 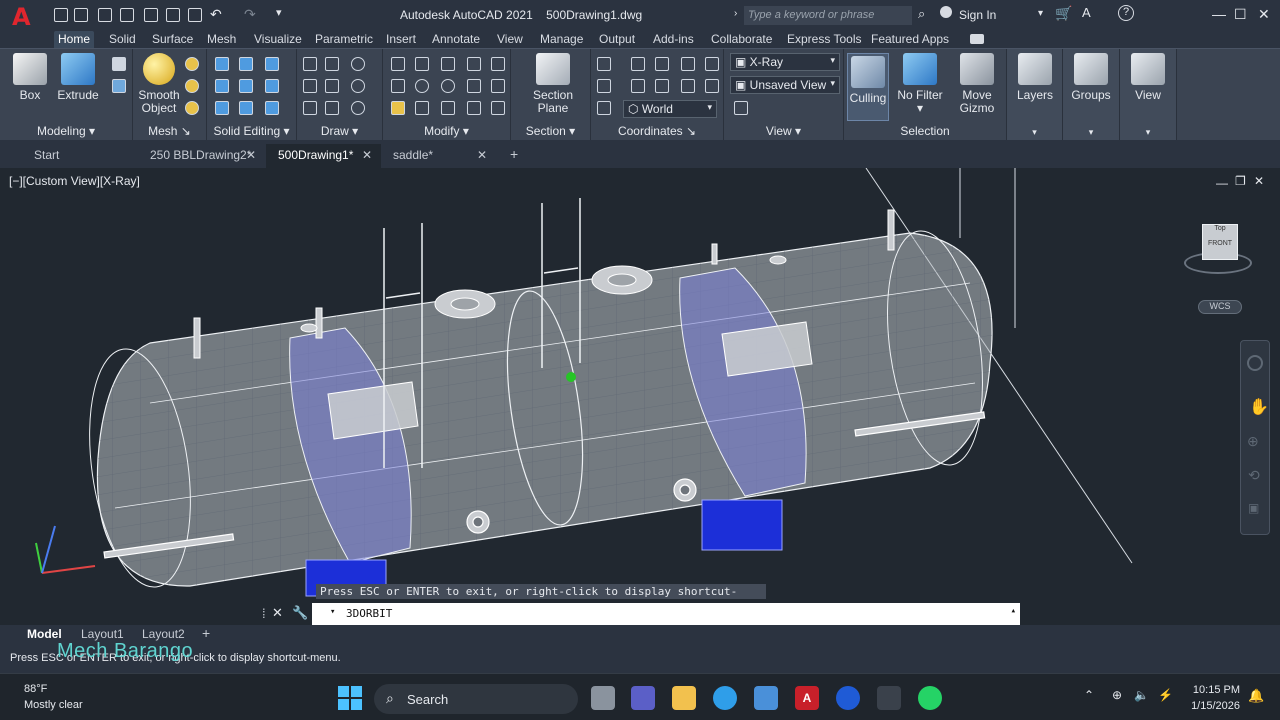 I want to click on viewcube: Top FRONT, so click(x=1219, y=248).